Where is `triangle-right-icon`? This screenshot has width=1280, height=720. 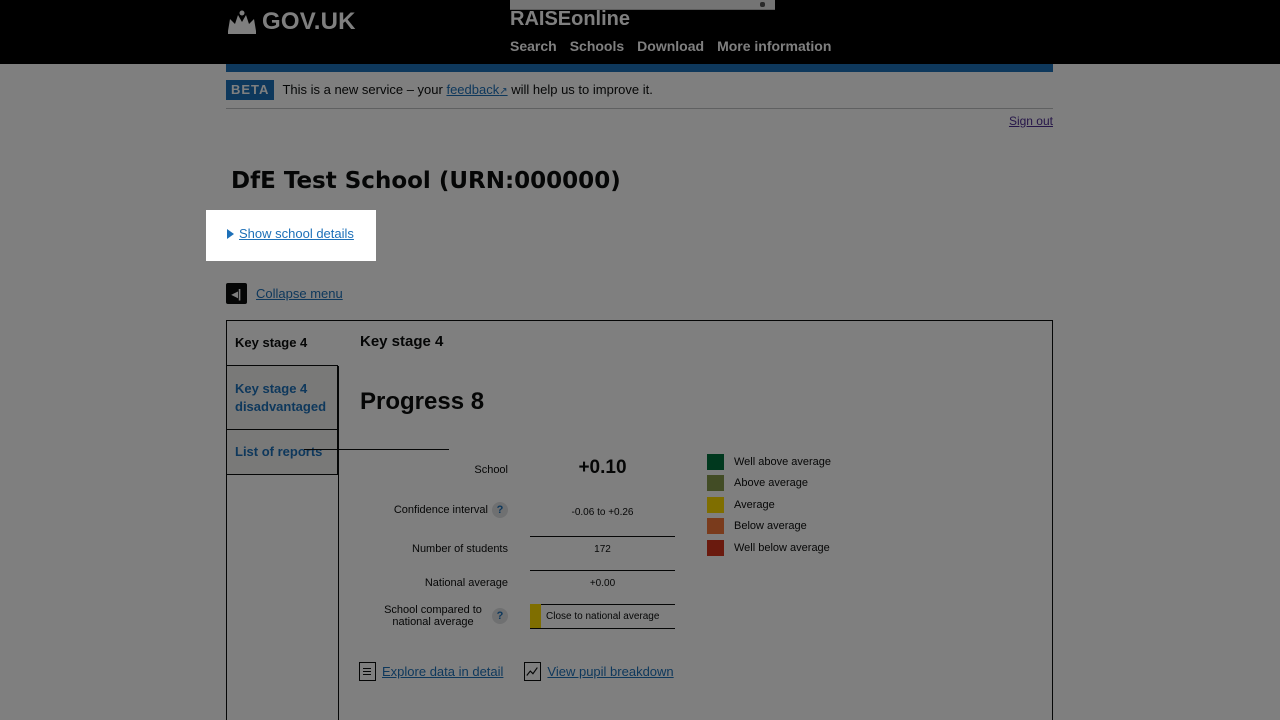 triangle-right-icon is located at coordinates (230, 233).